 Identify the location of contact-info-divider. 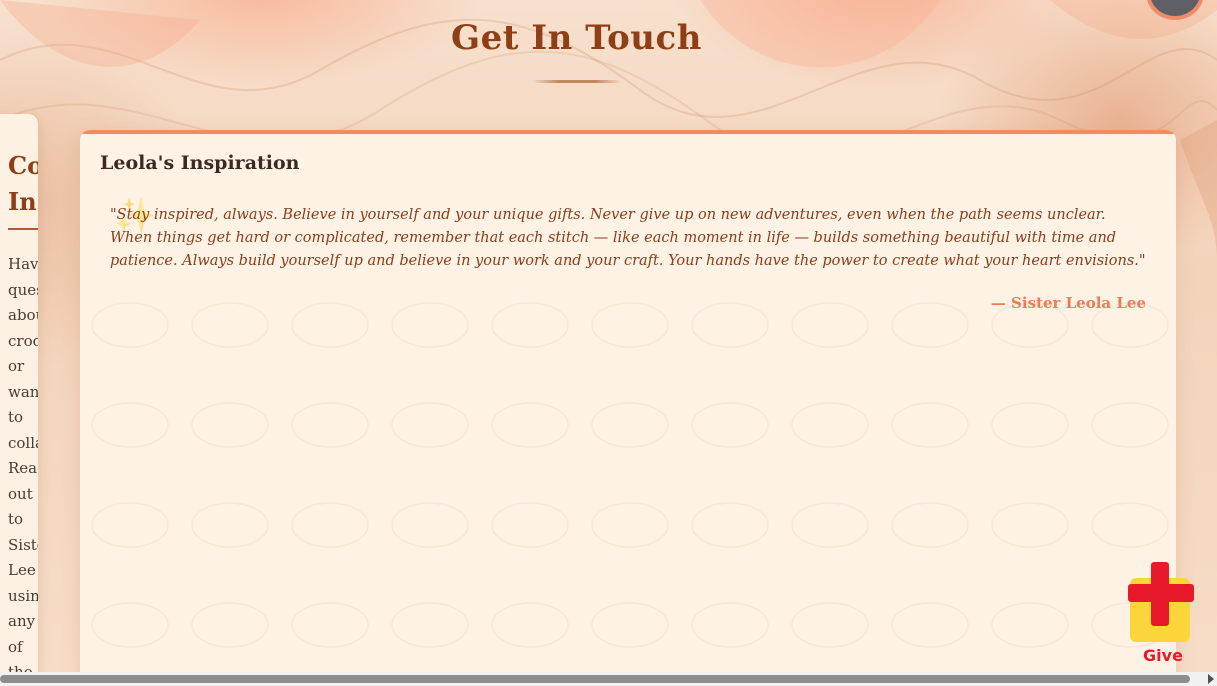
(23, 229).